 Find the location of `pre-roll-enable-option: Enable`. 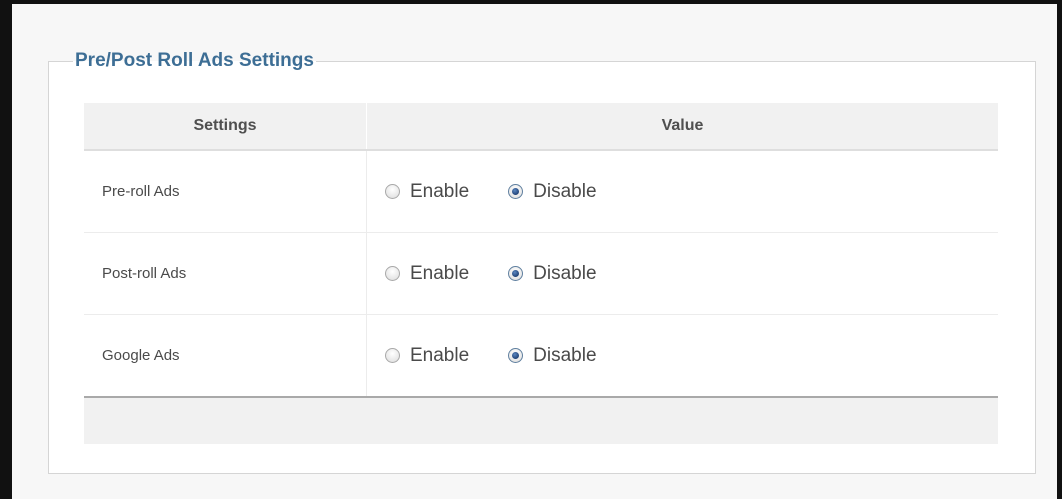

pre-roll-enable-option: Enable is located at coordinates (427, 192).